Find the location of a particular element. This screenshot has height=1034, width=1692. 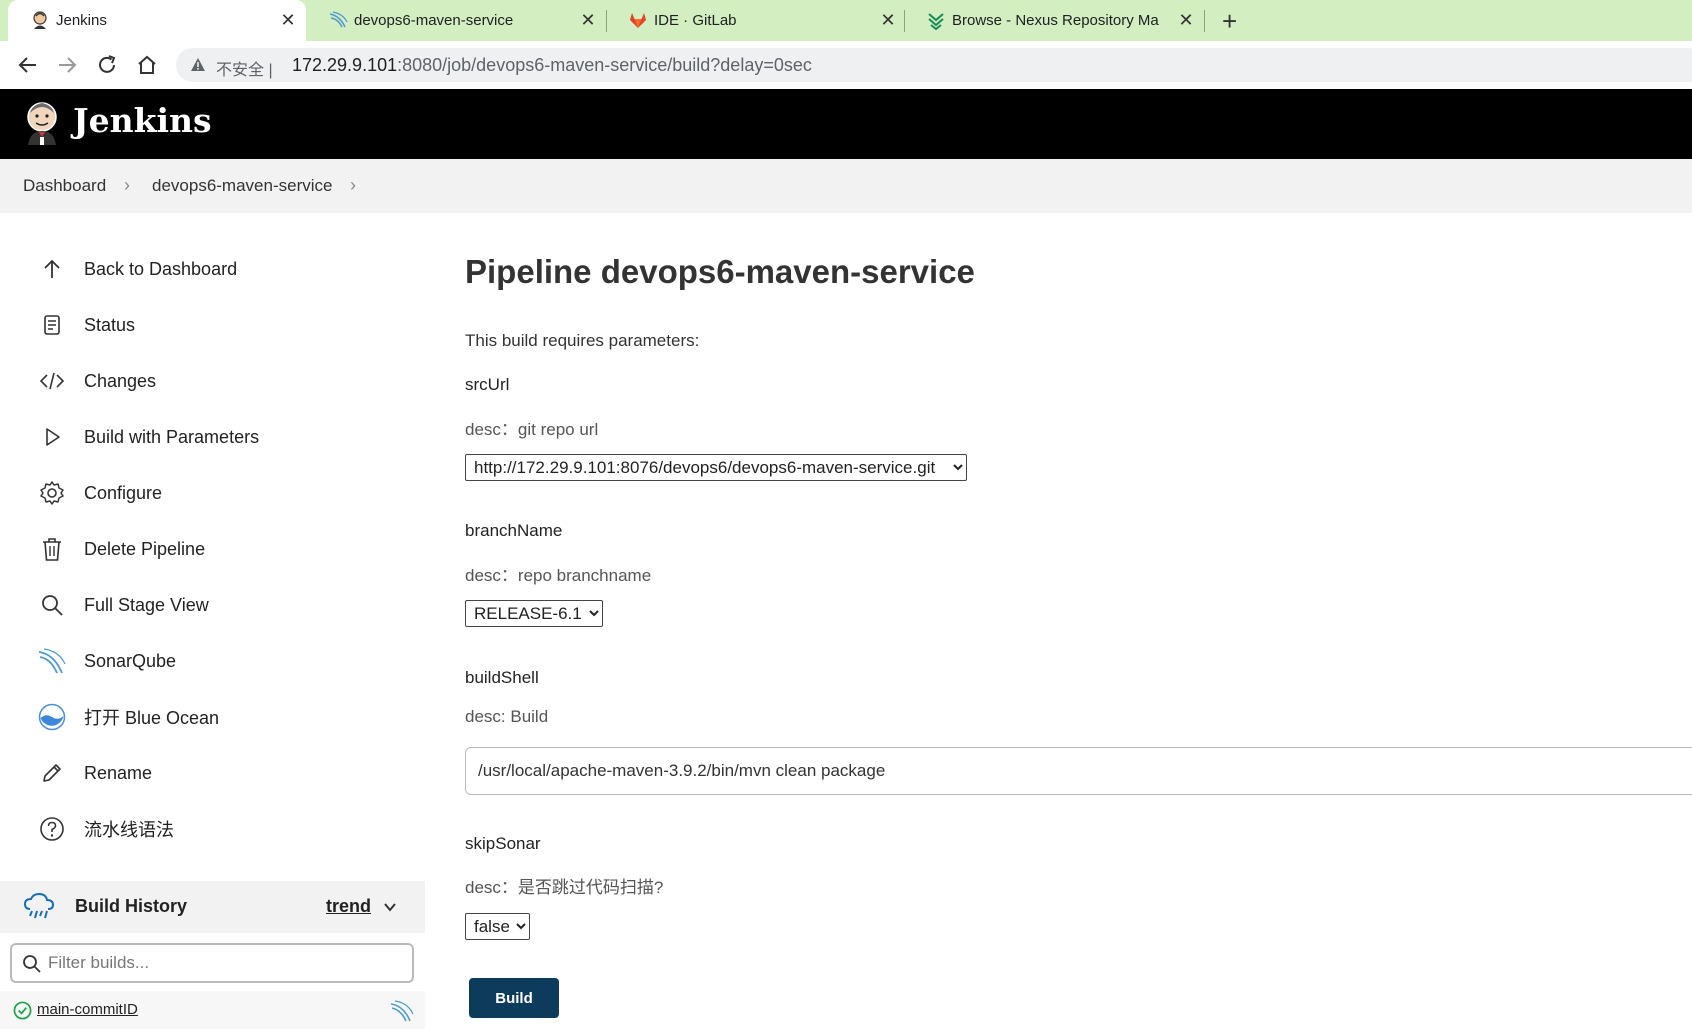

param-select-skipsonar: false is located at coordinates (497, 926).